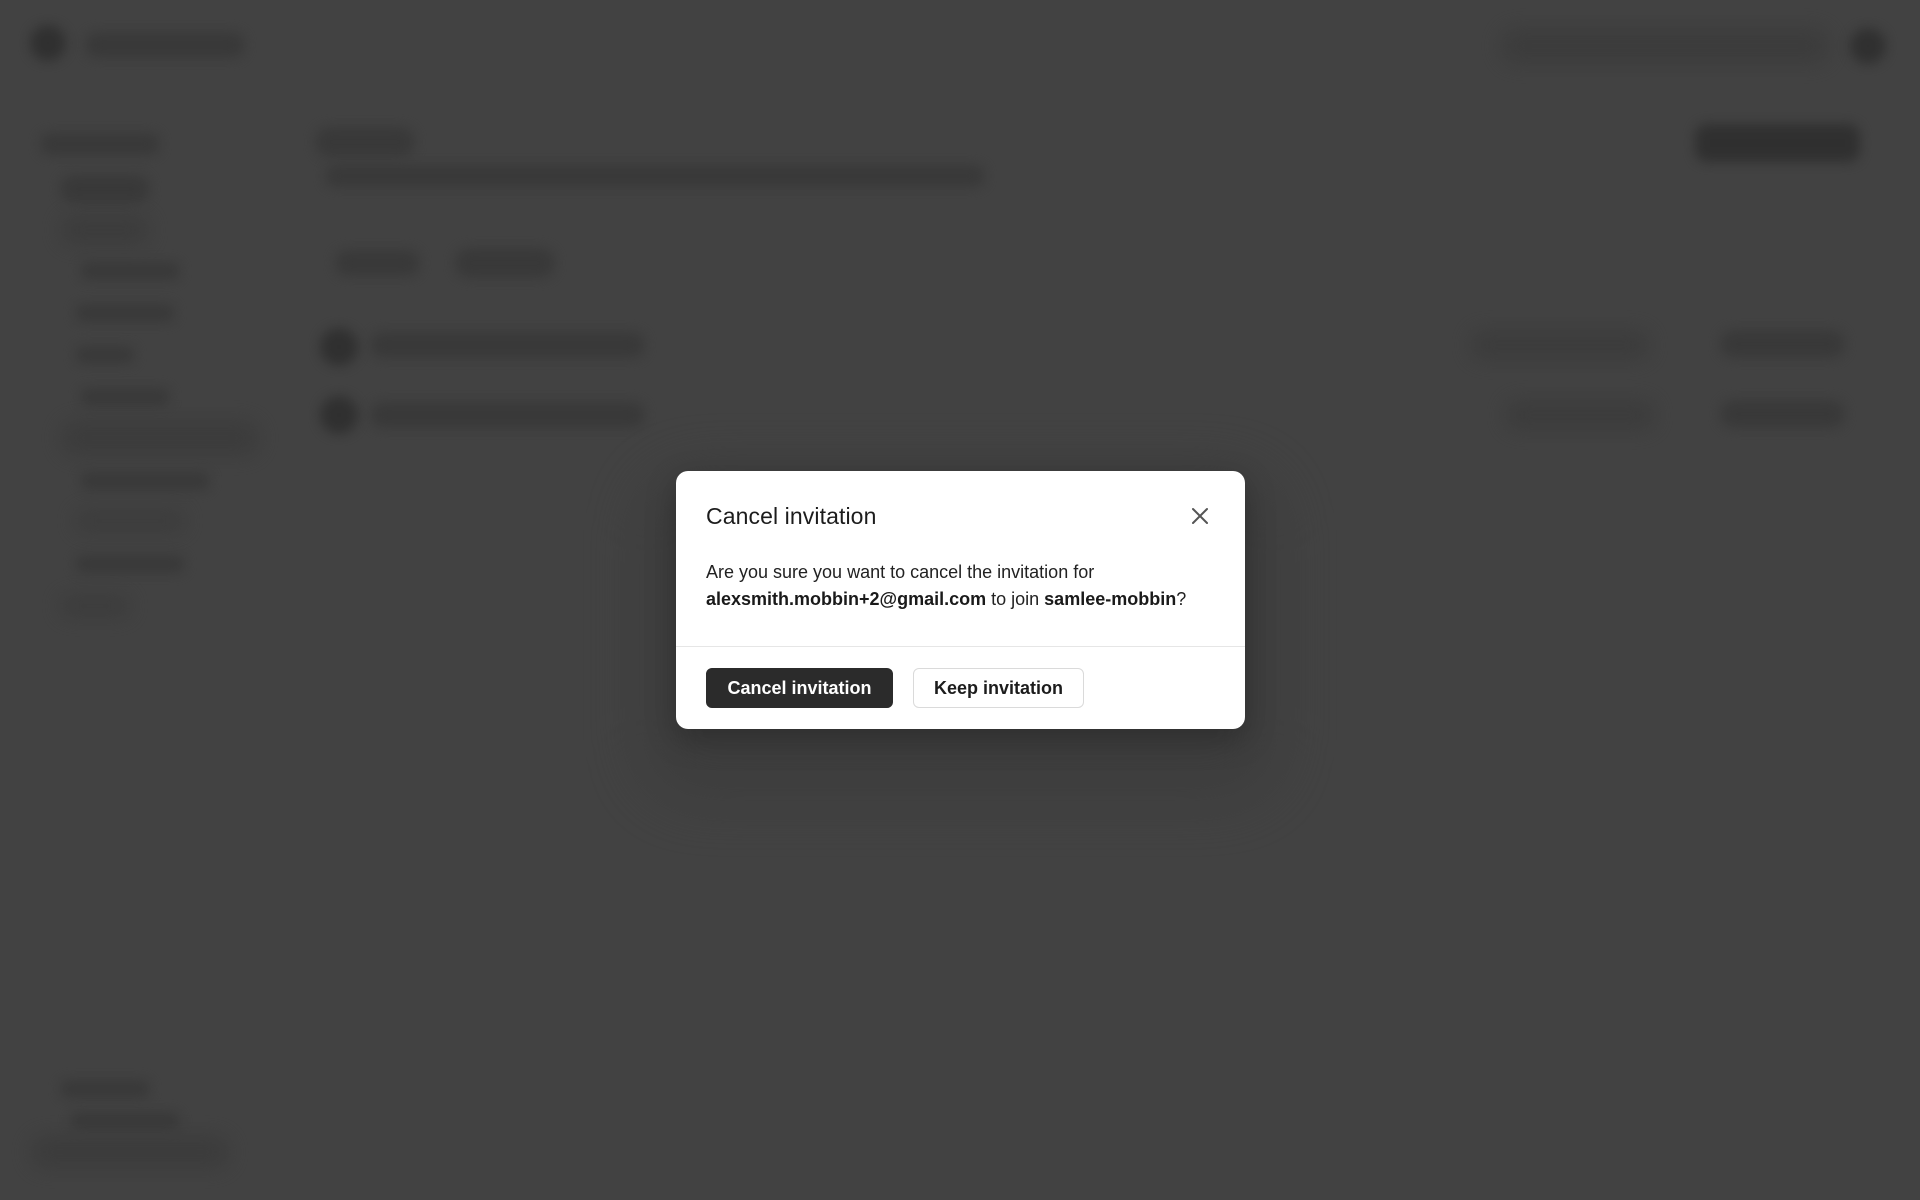 Image resolution: width=1920 pixels, height=1200 pixels. What do you see at coordinates (799, 688) in the screenshot?
I see `cancel-invitation-button: Cancel invitation` at bounding box center [799, 688].